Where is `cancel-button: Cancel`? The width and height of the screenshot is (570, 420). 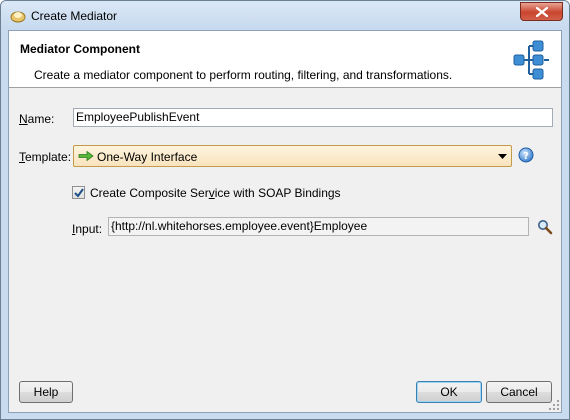 cancel-button: Cancel is located at coordinates (519, 392).